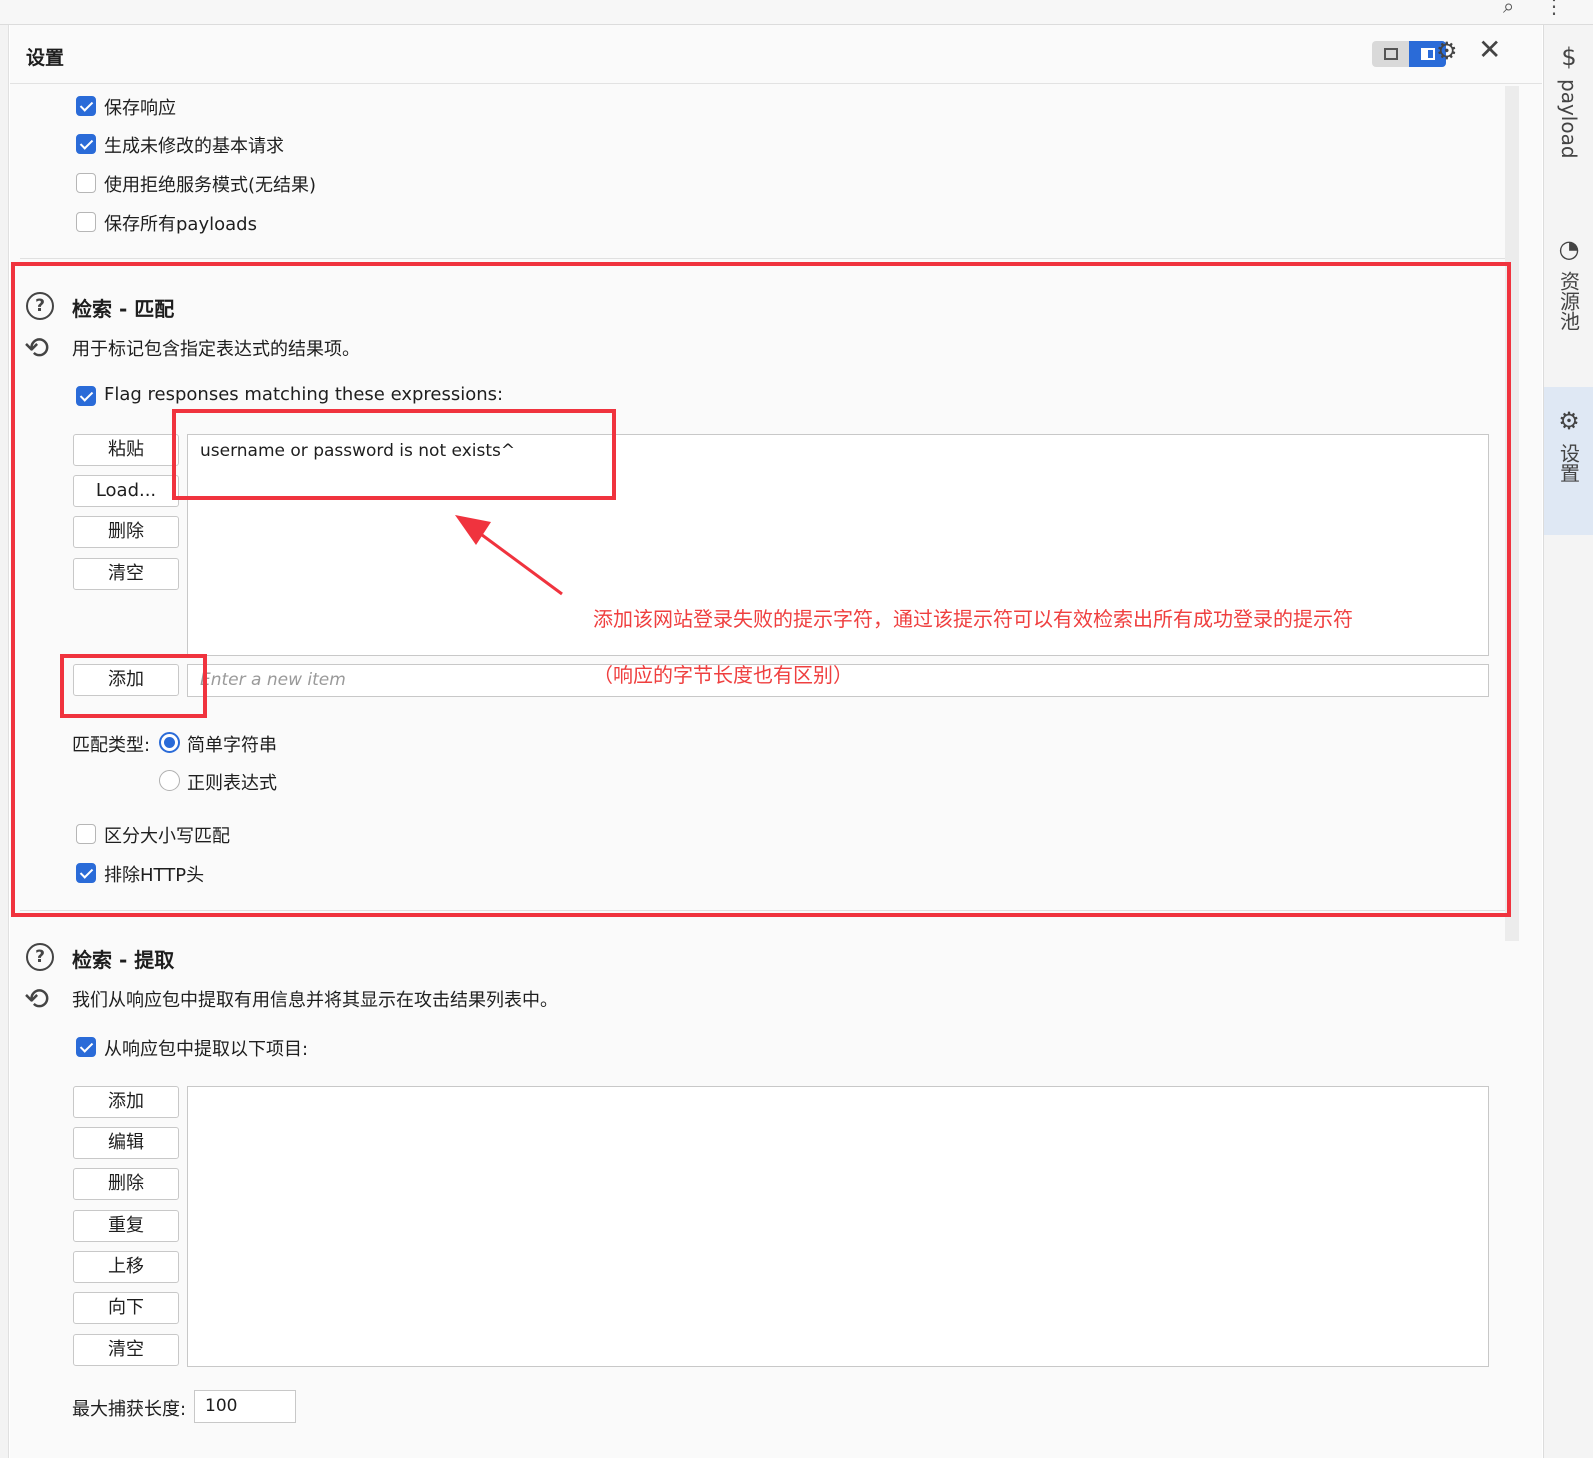 This screenshot has width=1593, height=1458. I want to click on tab-settings: ⚙ 设置, so click(1568, 461).